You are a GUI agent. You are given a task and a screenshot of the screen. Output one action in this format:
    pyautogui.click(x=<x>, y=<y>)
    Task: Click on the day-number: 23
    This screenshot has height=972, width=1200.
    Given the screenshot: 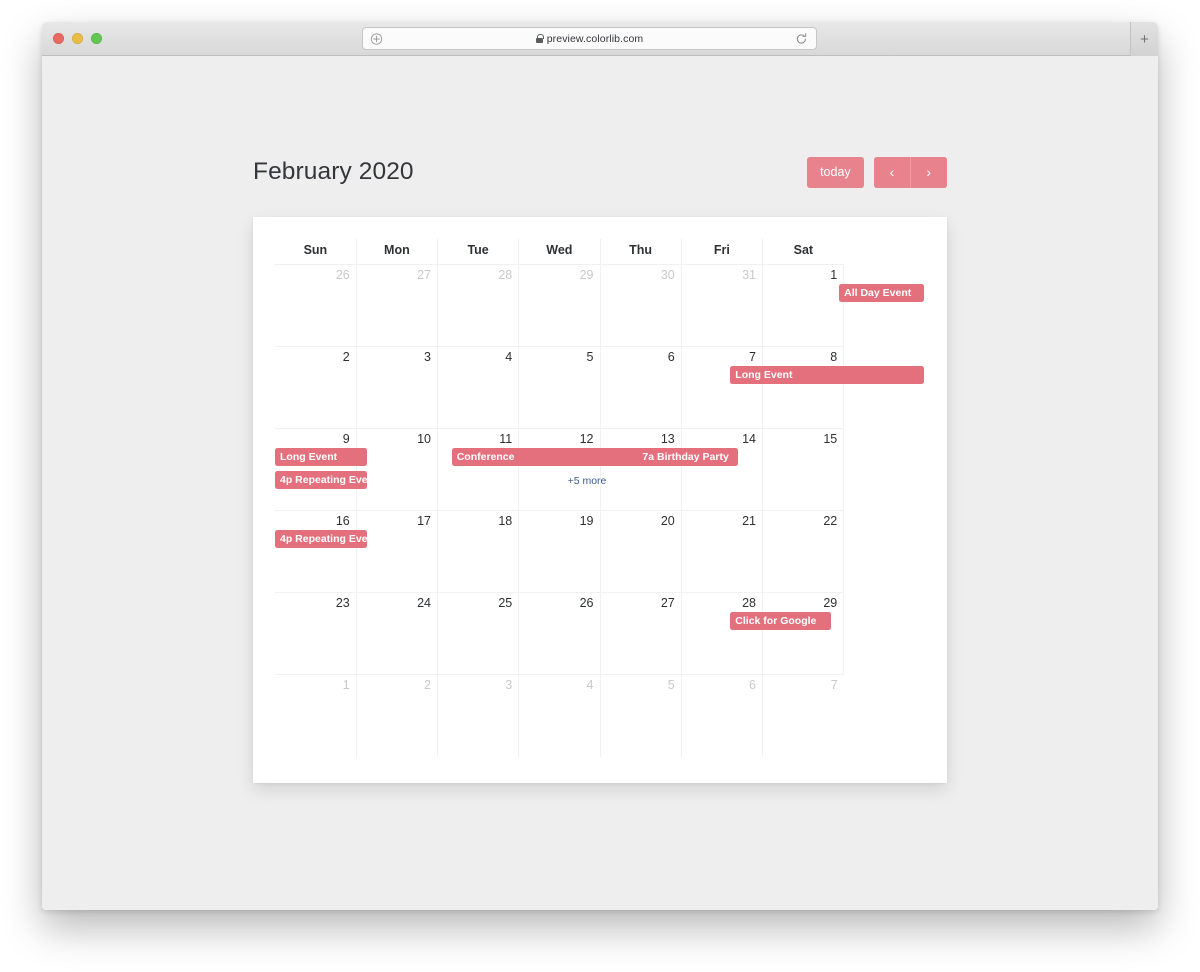 What is the action you would take?
    pyautogui.click(x=342, y=603)
    